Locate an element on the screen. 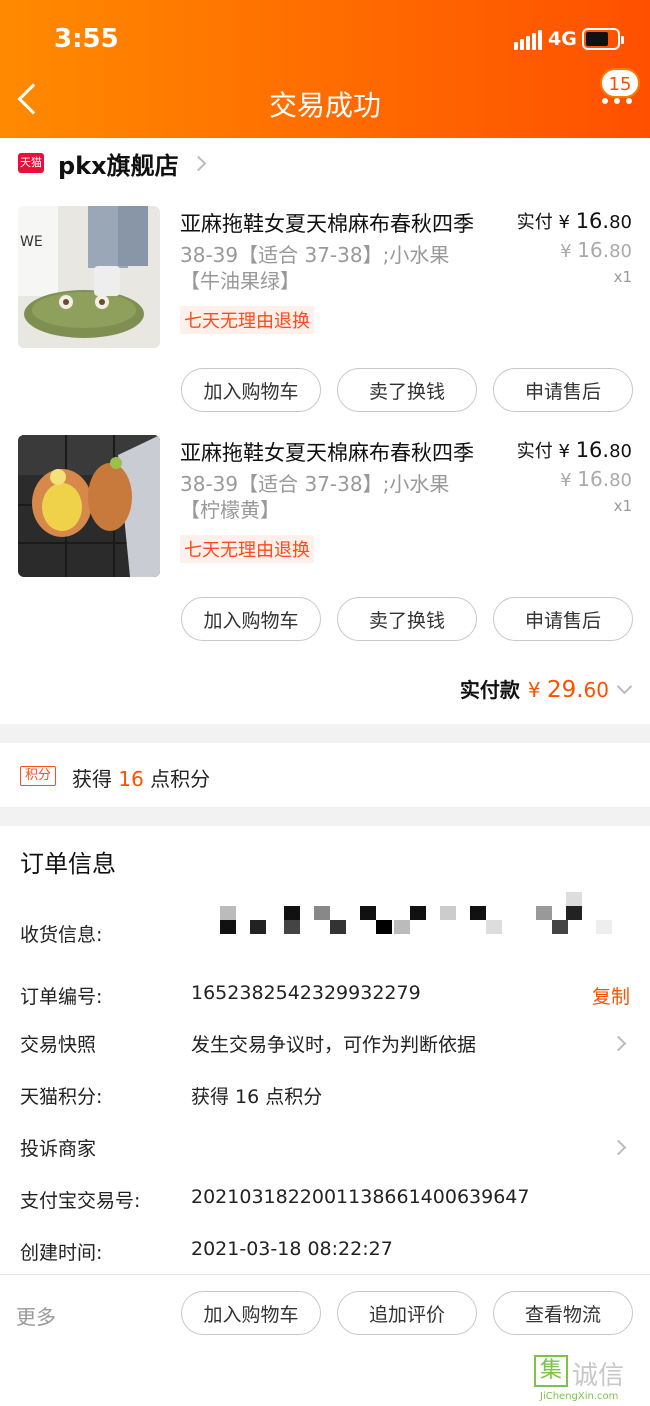 The width and height of the screenshot is (650, 1406). order-number-label: 订单编号: is located at coordinates (61, 997).